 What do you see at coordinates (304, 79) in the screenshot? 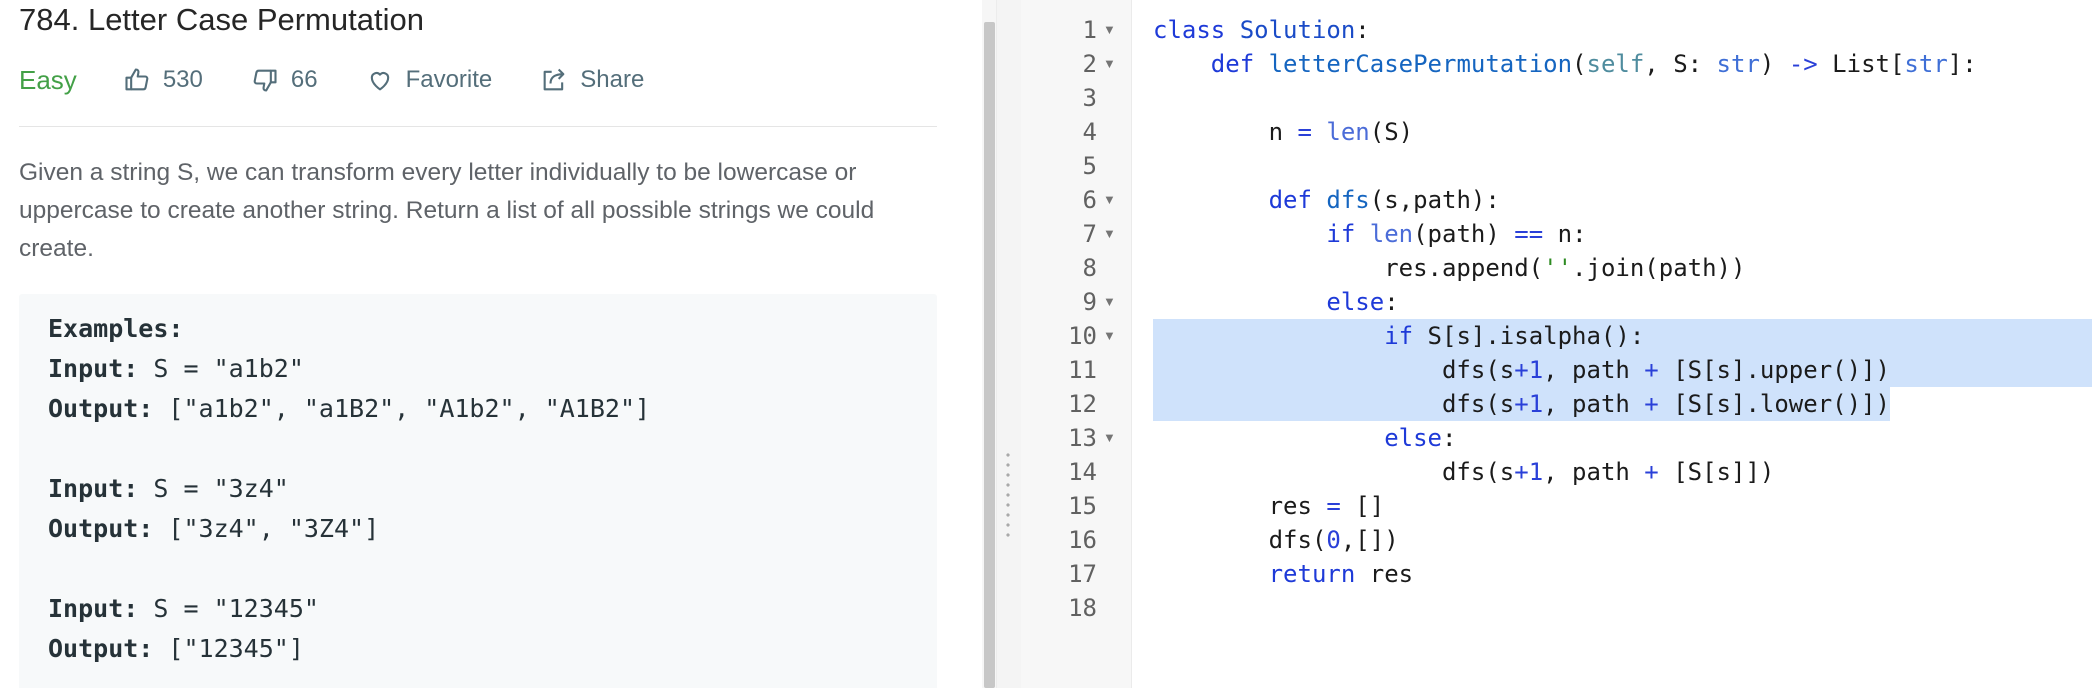
I see `dislike-count: 66` at bounding box center [304, 79].